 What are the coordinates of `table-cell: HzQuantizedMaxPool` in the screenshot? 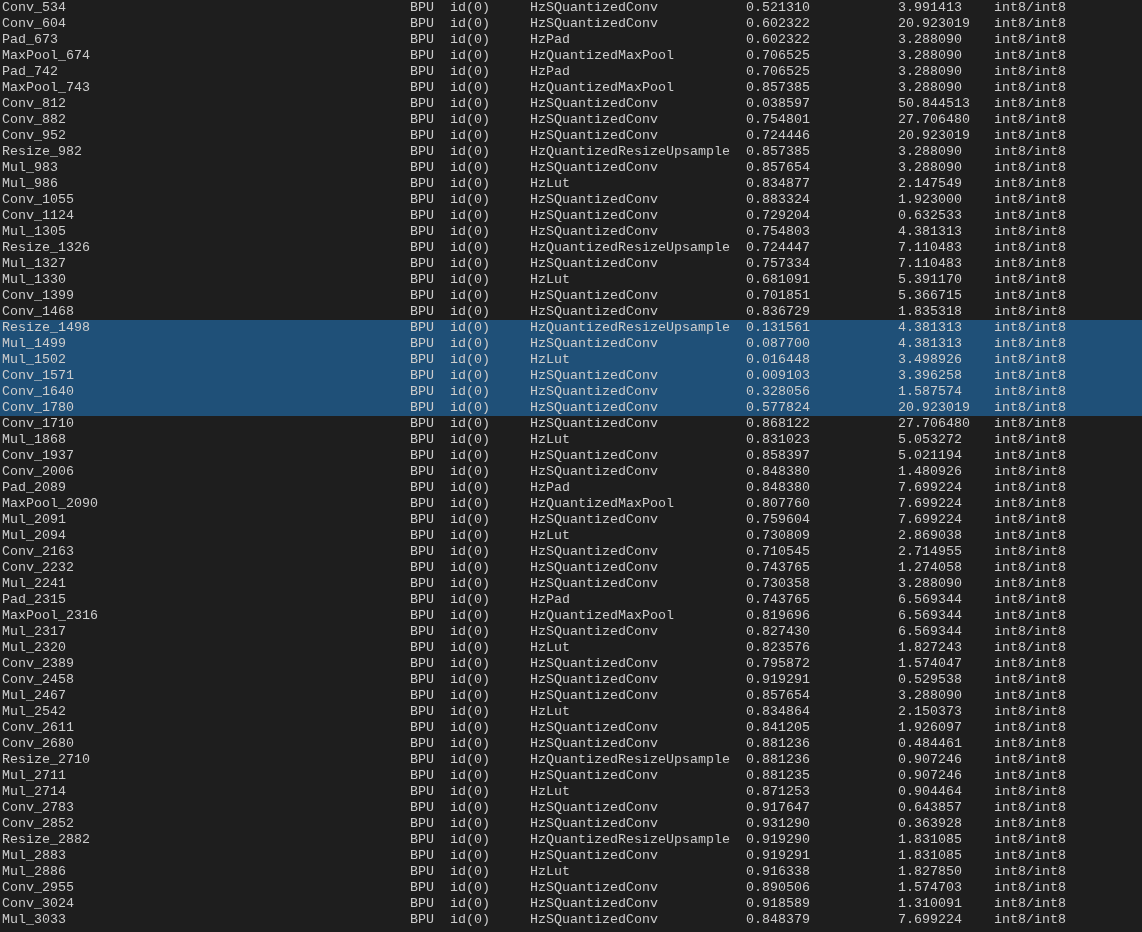 It's located at (602, 88).